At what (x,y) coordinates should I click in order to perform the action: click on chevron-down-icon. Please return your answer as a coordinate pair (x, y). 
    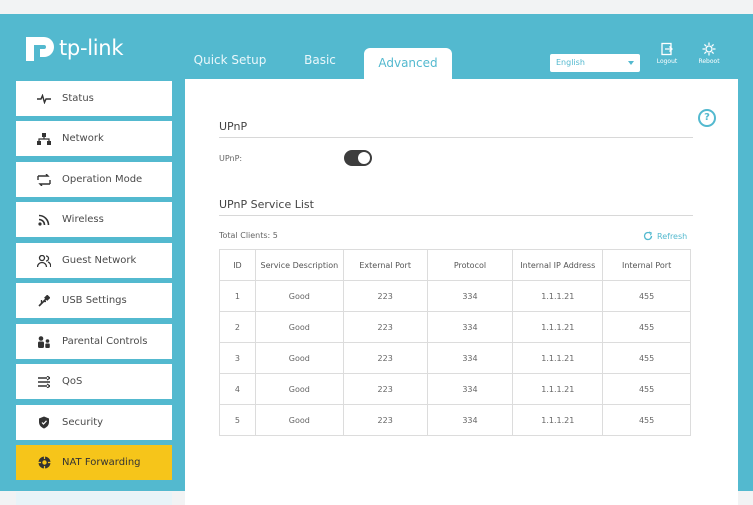
    Looking at the image, I should click on (631, 63).